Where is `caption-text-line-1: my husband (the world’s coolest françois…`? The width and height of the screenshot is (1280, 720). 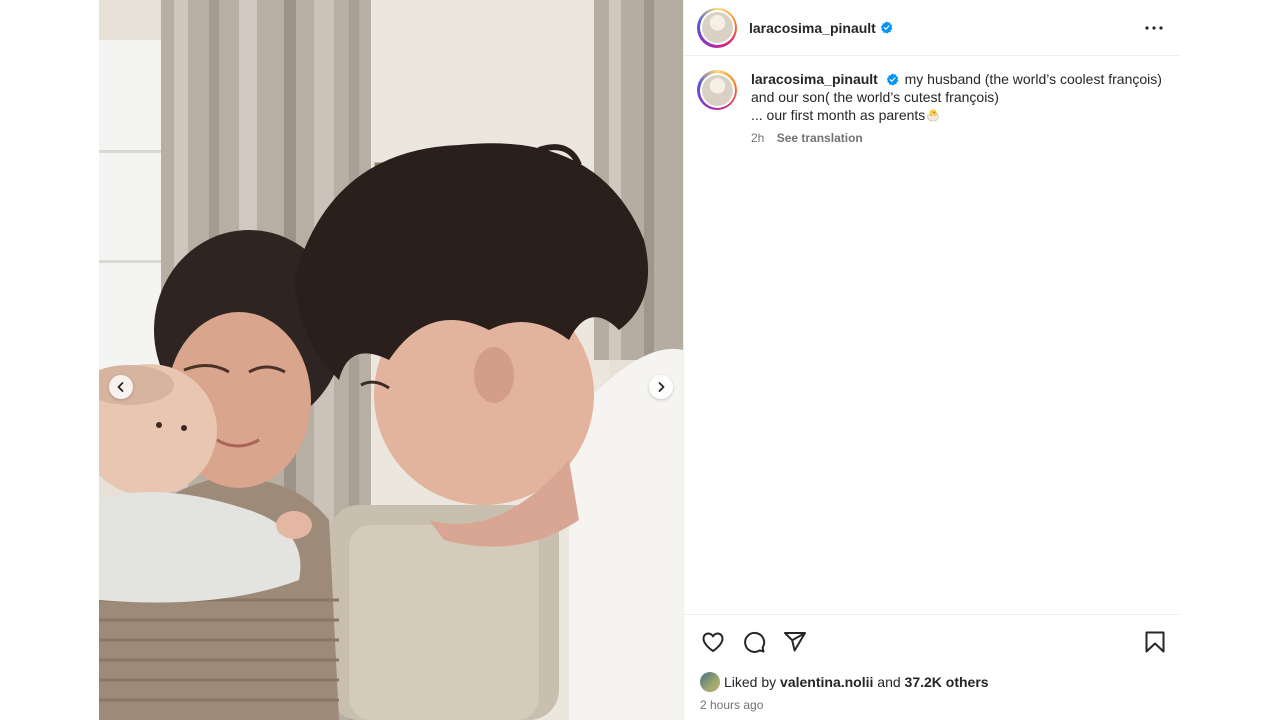 caption-text-line-1: my husband (the world’s coolest françois… is located at coordinates (1033, 79).